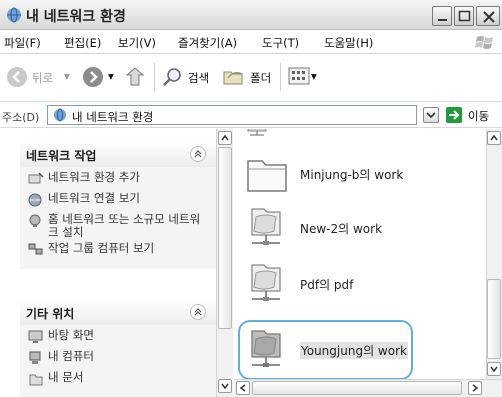 The image size is (502, 397). Describe the element at coordinates (35, 249) in the screenshot. I see `workgroup-computers-icon` at that location.